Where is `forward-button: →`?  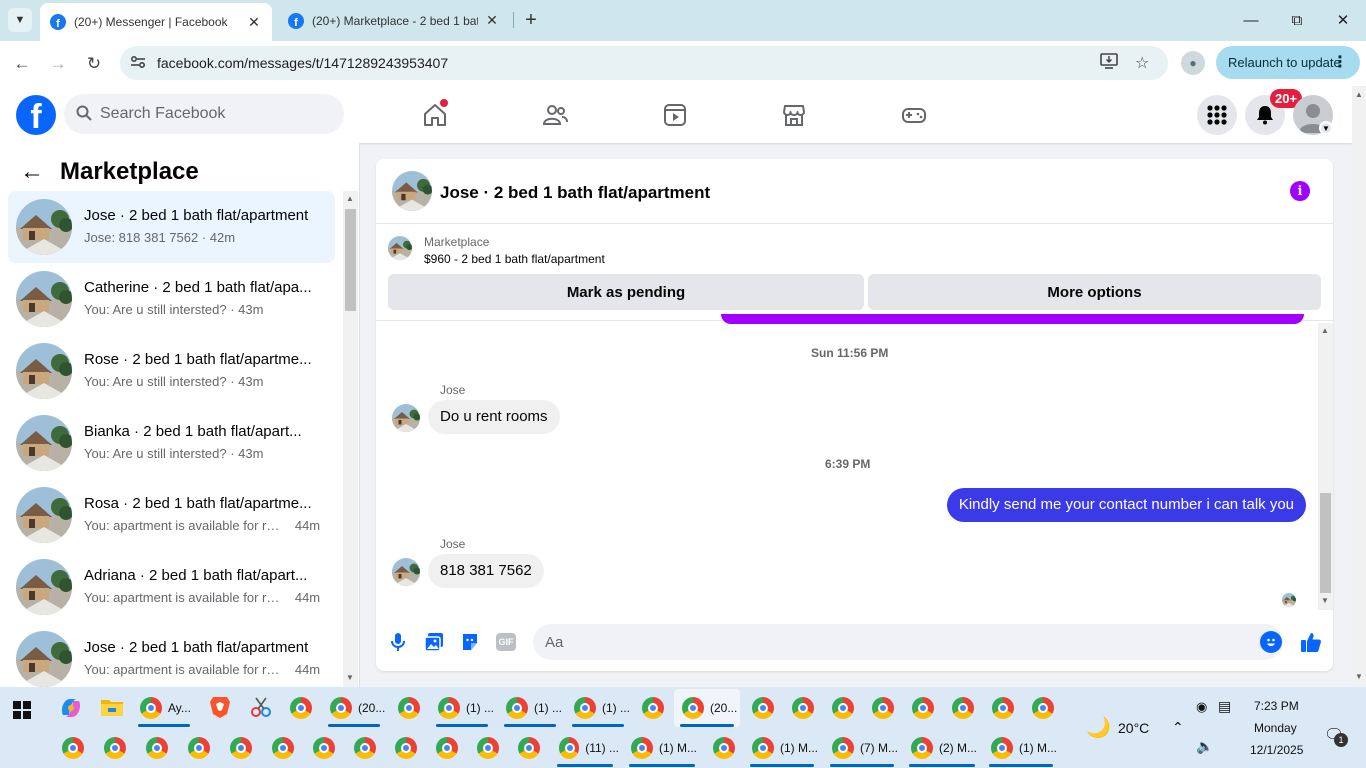
forward-button: → is located at coordinates (58, 64).